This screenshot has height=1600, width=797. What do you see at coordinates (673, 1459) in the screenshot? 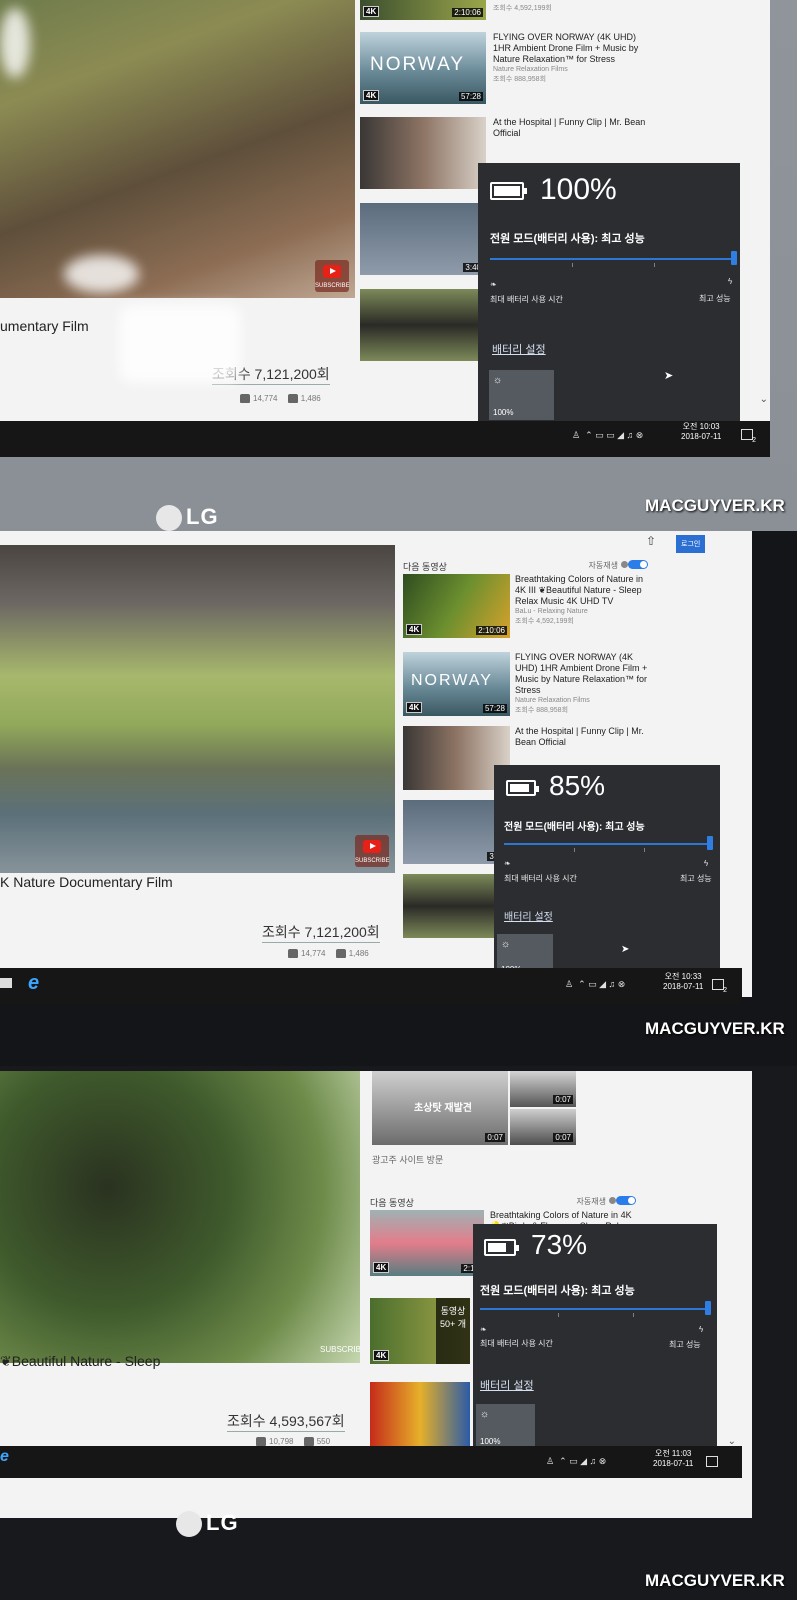
I see `clock: 오전 11:03 2018-07-11` at bounding box center [673, 1459].